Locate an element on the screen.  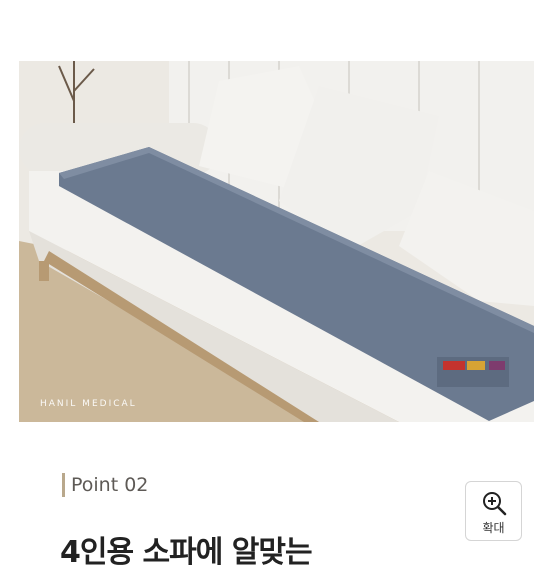
zoom-in-icon is located at coordinates (494, 503).